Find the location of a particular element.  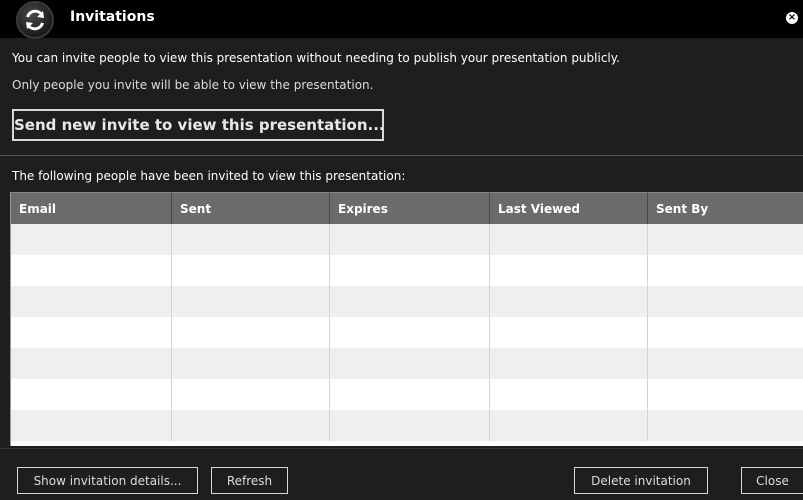

dialog-title: Invitations is located at coordinates (112, 17).